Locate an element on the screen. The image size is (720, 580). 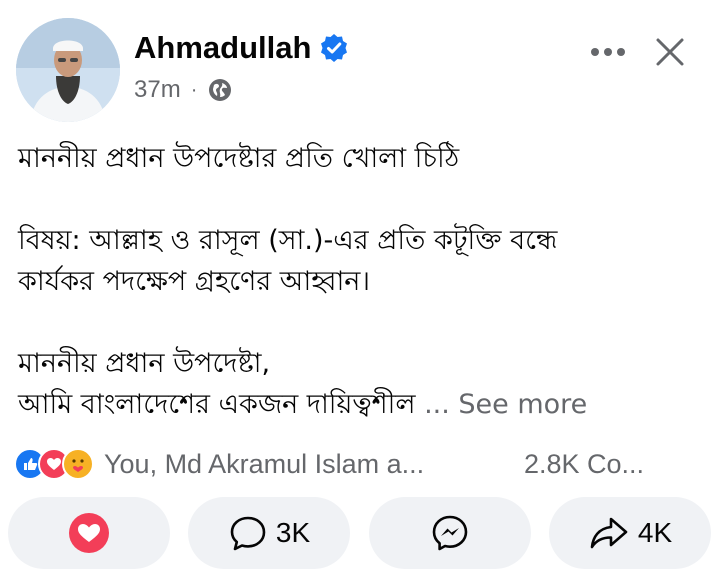
post-meta: 37m · is located at coordinates (183, 90).